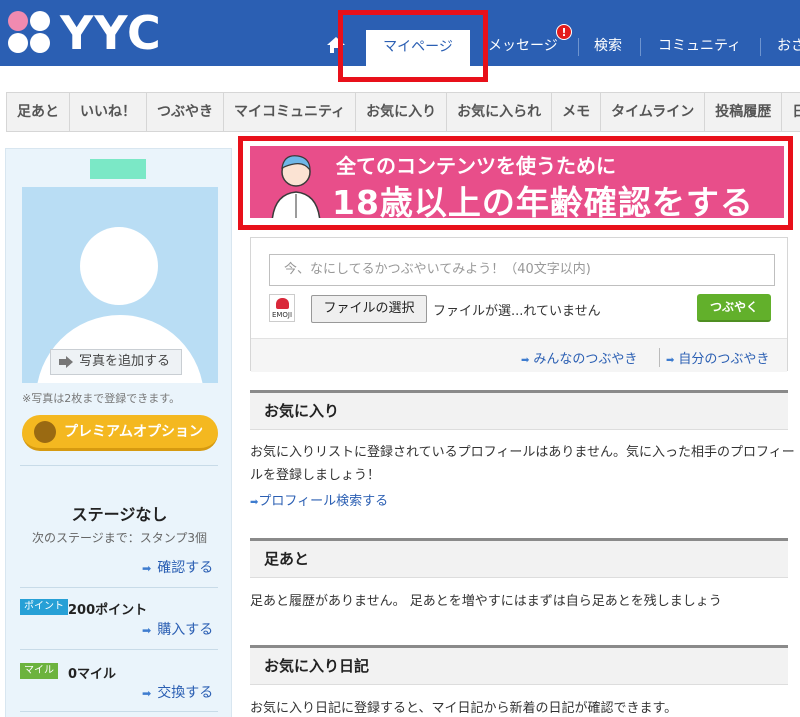  I want to click on point-tag: ポイント, so click(44, 607).